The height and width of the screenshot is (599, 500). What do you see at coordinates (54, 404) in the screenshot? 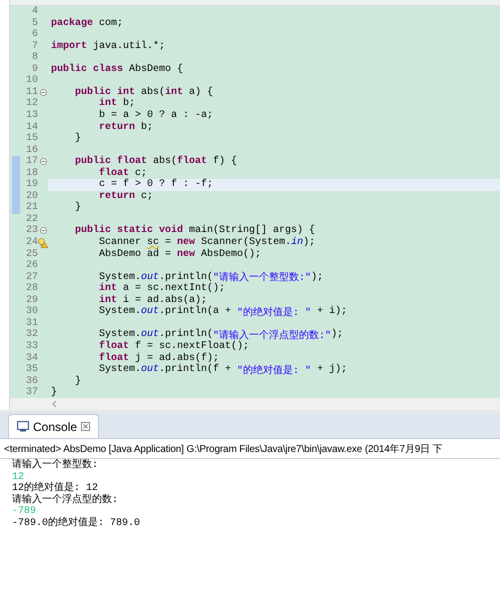
I see `scroll-left-icon` at bounding box center [54, 404].